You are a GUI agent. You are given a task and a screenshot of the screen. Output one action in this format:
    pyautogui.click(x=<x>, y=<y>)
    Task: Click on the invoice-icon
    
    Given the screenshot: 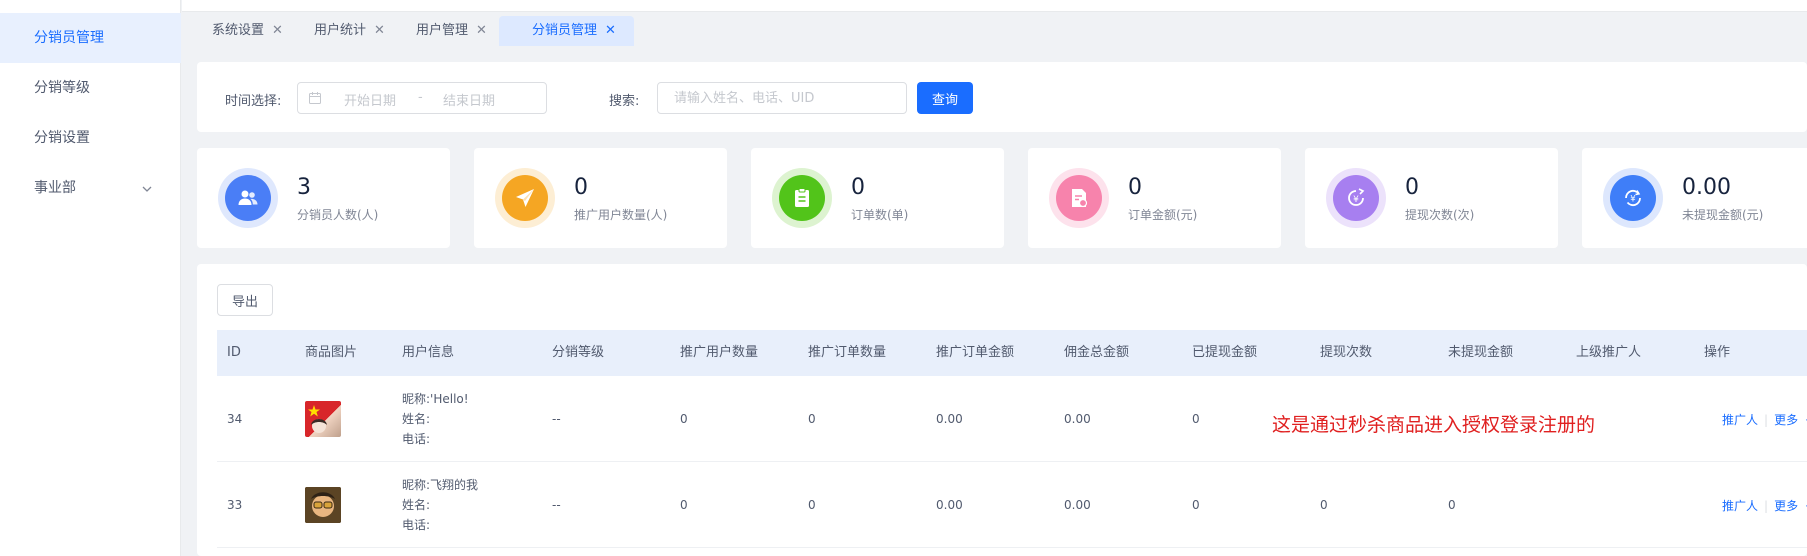 What is the action you would take?
    pyautogui.click(x=1079, y=198)
    